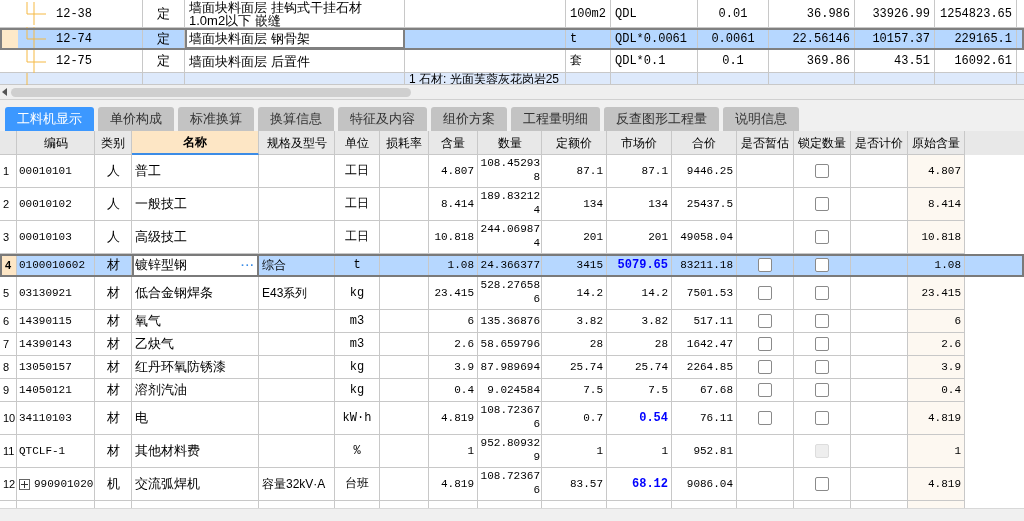  What do you see at coordinates (297, 484) in the screenshot?
I see `table-cell: 容量32kV·A` at bounding box center [297, 484].